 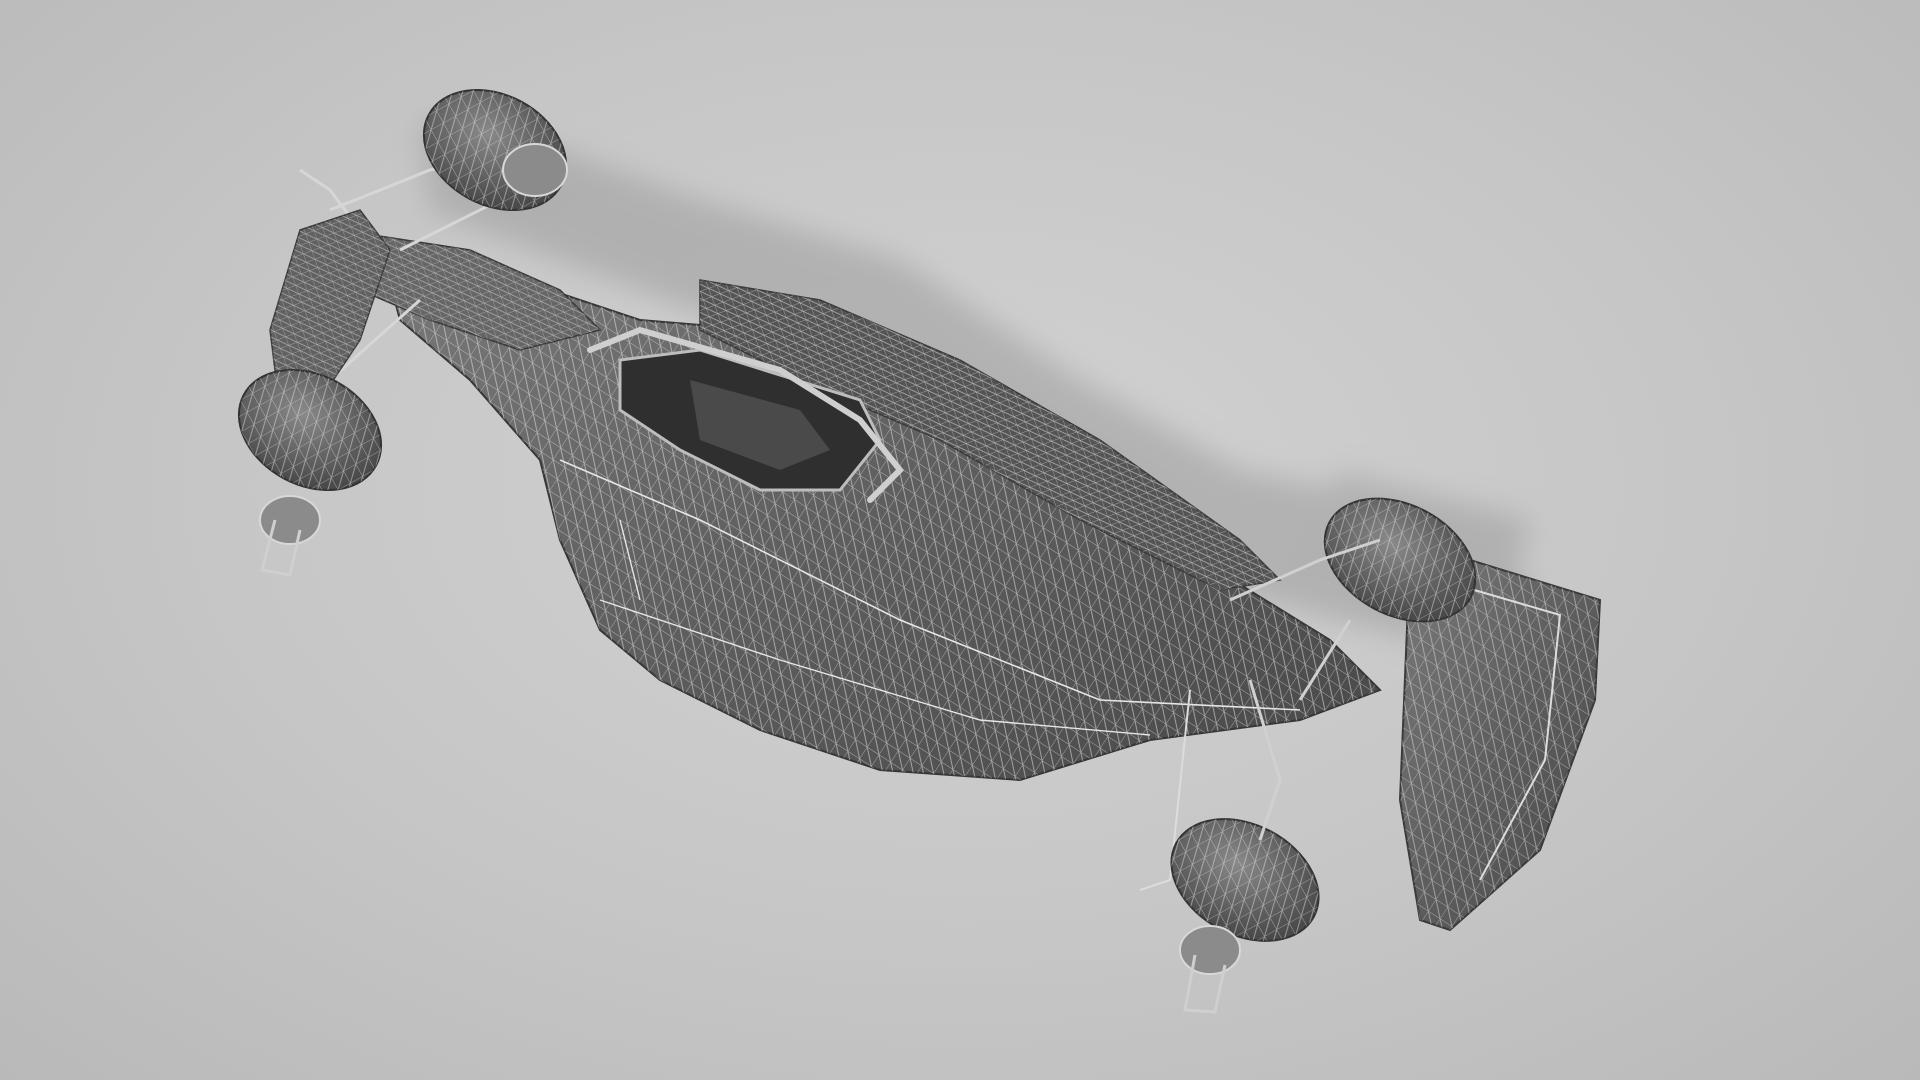 I want to click on rear-right-wheel, so click(x=1245, y=916).